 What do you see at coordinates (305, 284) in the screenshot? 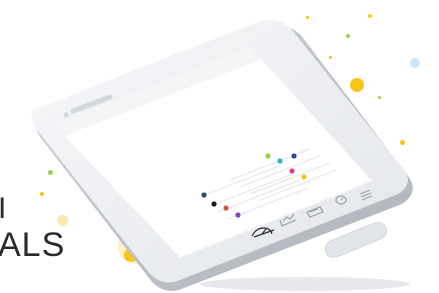
I see `phone-shadow` at bounding box center [305, 284].